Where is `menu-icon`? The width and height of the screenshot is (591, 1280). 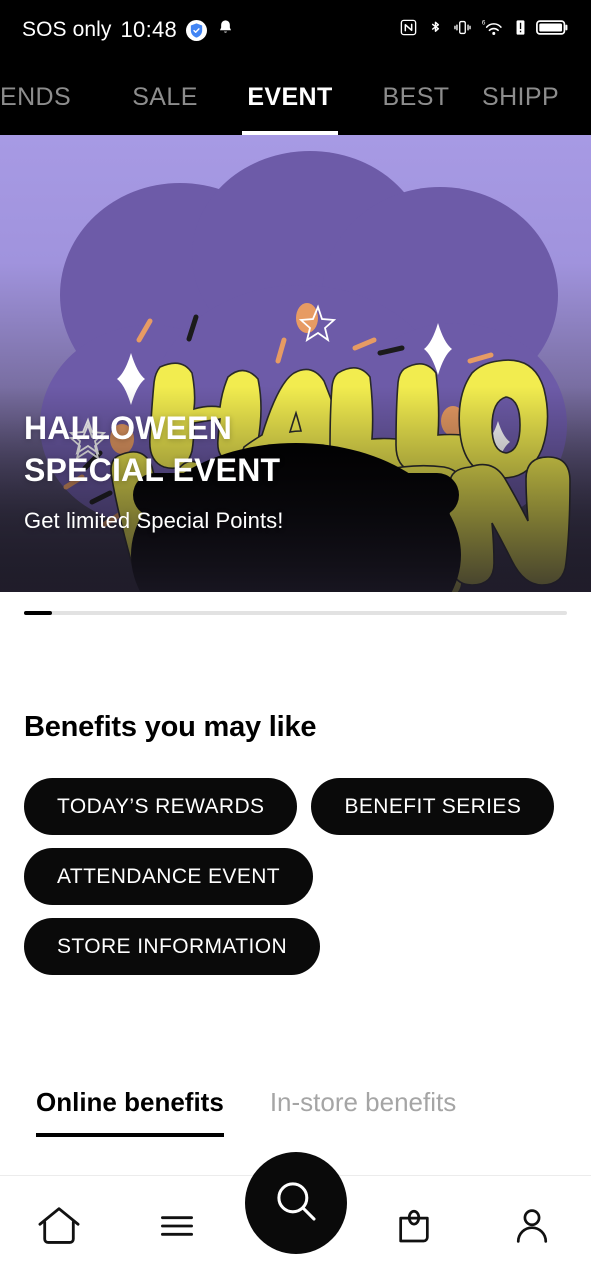
menu-icon is located at coordinates (177, 1228).